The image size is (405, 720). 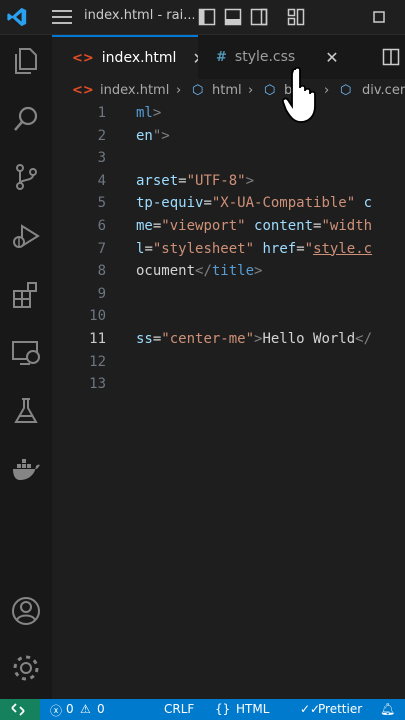 I want to click on settings-gear-icon, so click(x=26, y=668).